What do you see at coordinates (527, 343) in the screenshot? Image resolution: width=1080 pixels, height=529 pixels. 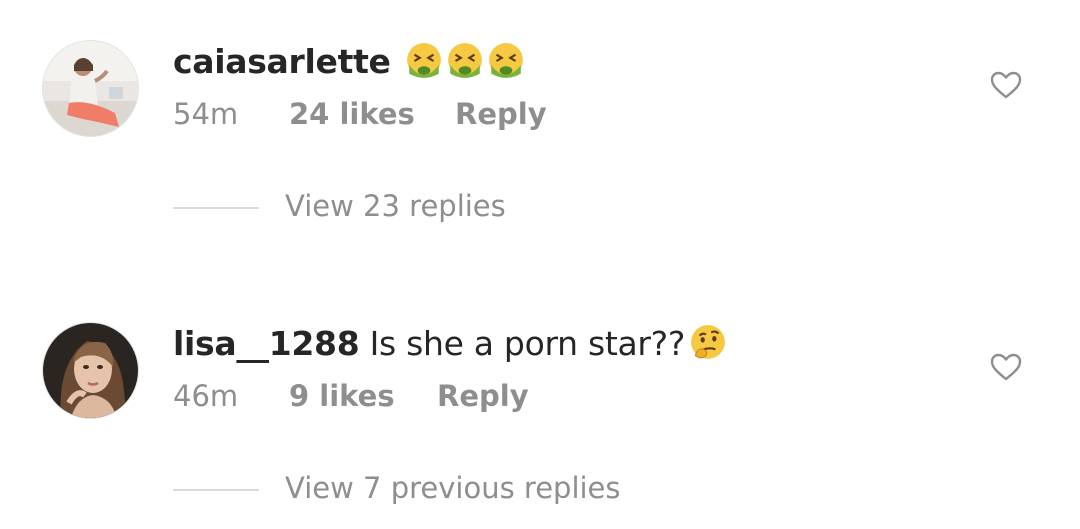 I see `comment-text: Is she a porn star??` at bounding box center [527, 343].